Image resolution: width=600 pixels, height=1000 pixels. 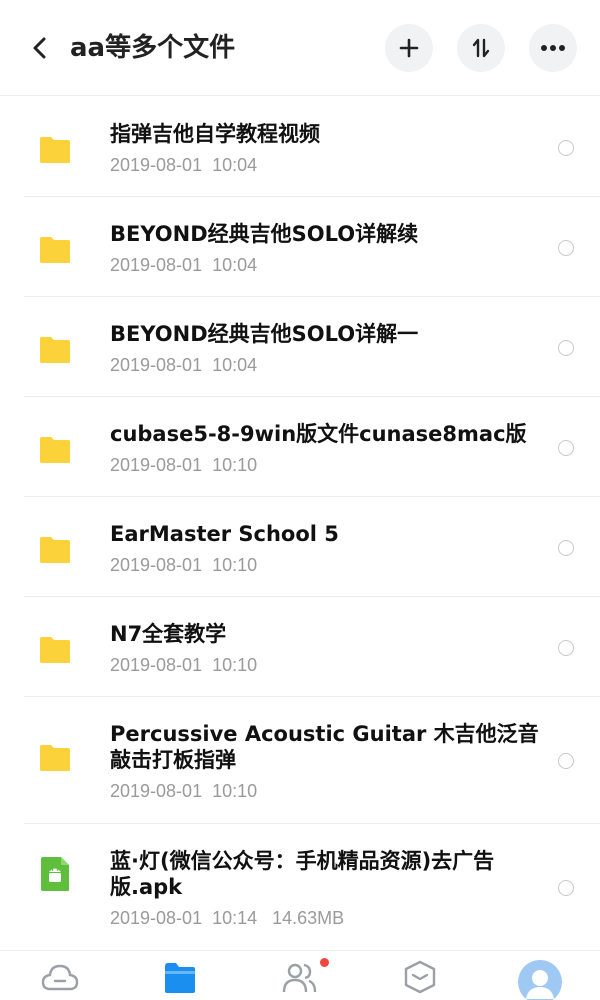 I want to click on file-name: BEYOND经典吉他SOLO详解一, so click(x=264, y=334).